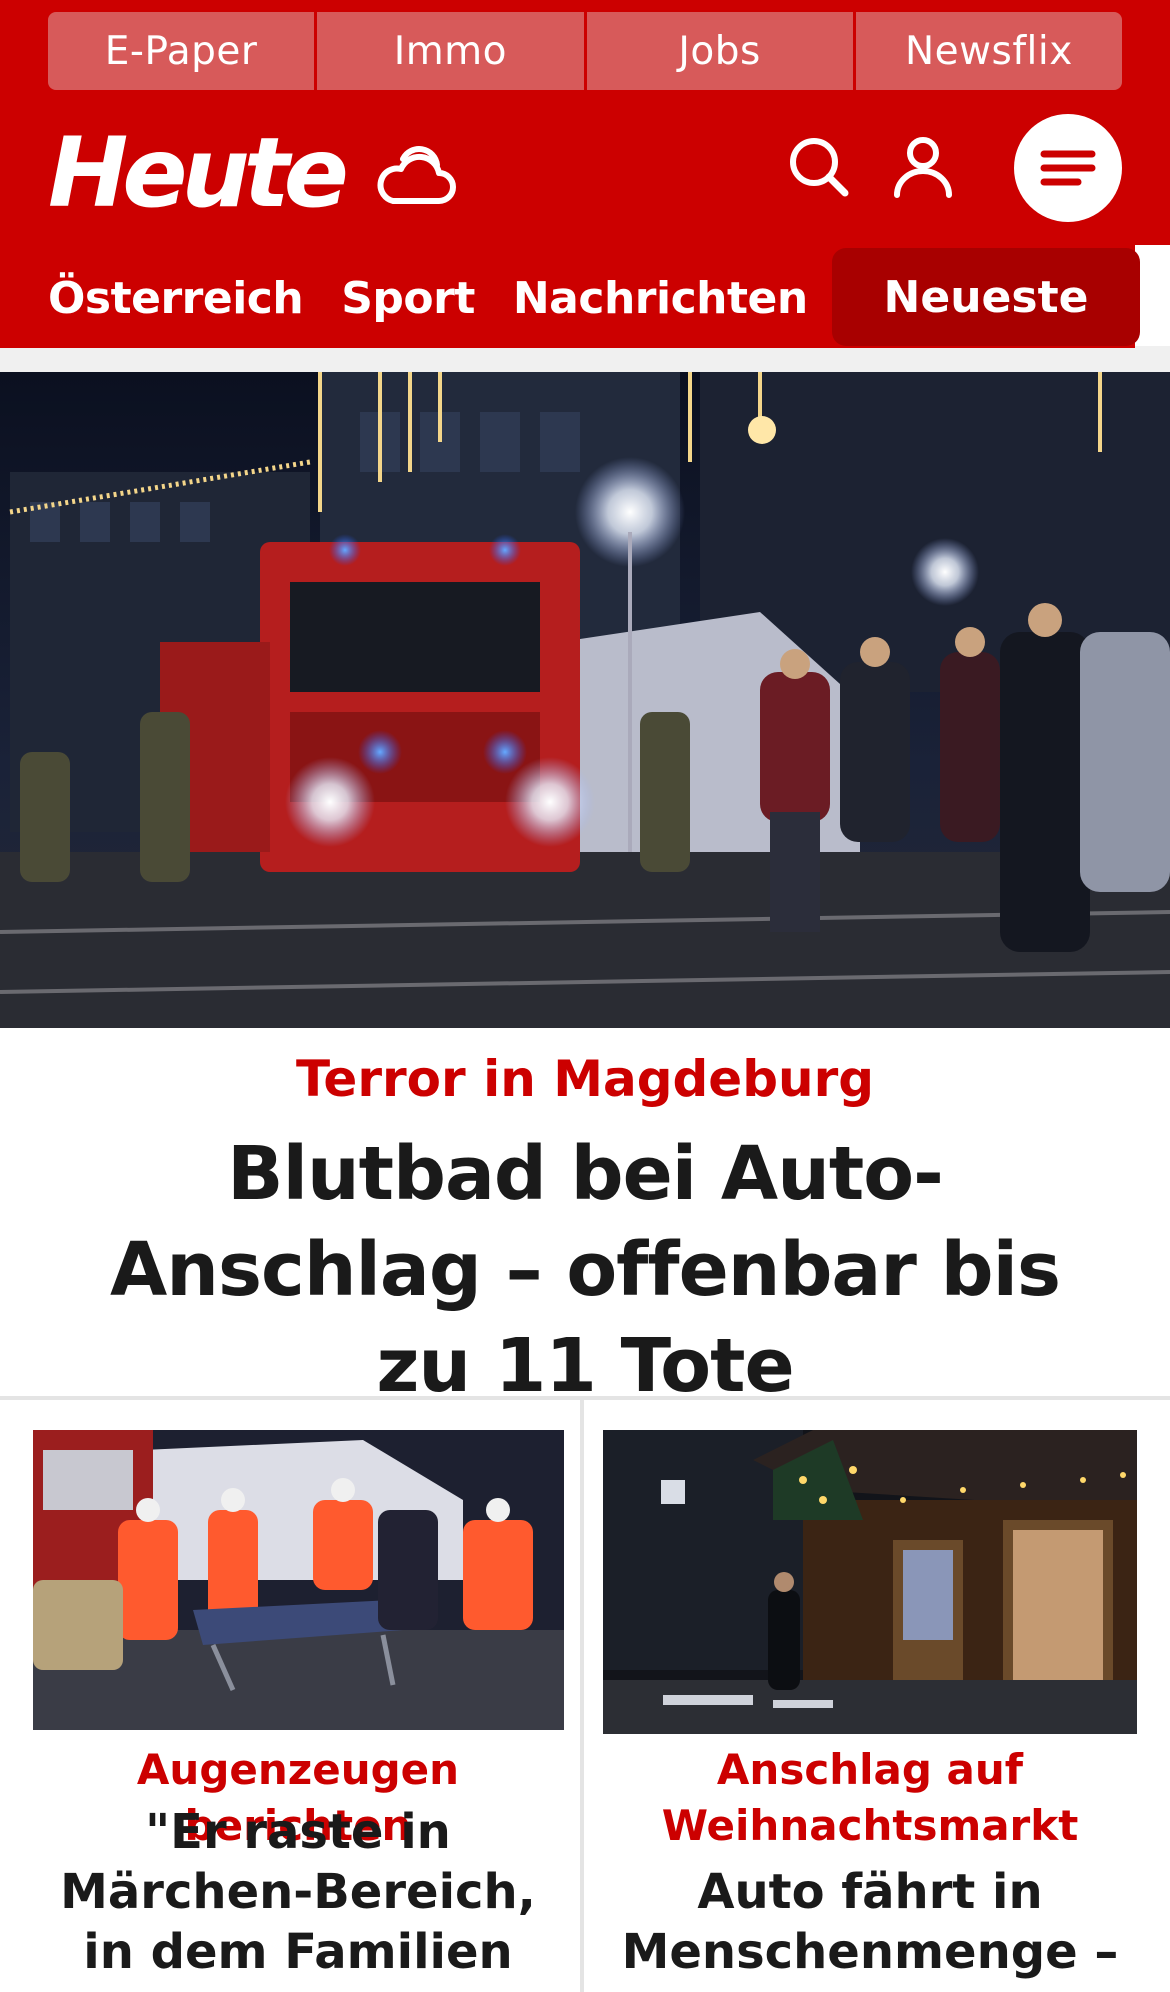  What do you see at coordinates (660, 298) in the screenshot?
I see `category-nachrichten: Nachrichten` at bounding box center [660, 298].